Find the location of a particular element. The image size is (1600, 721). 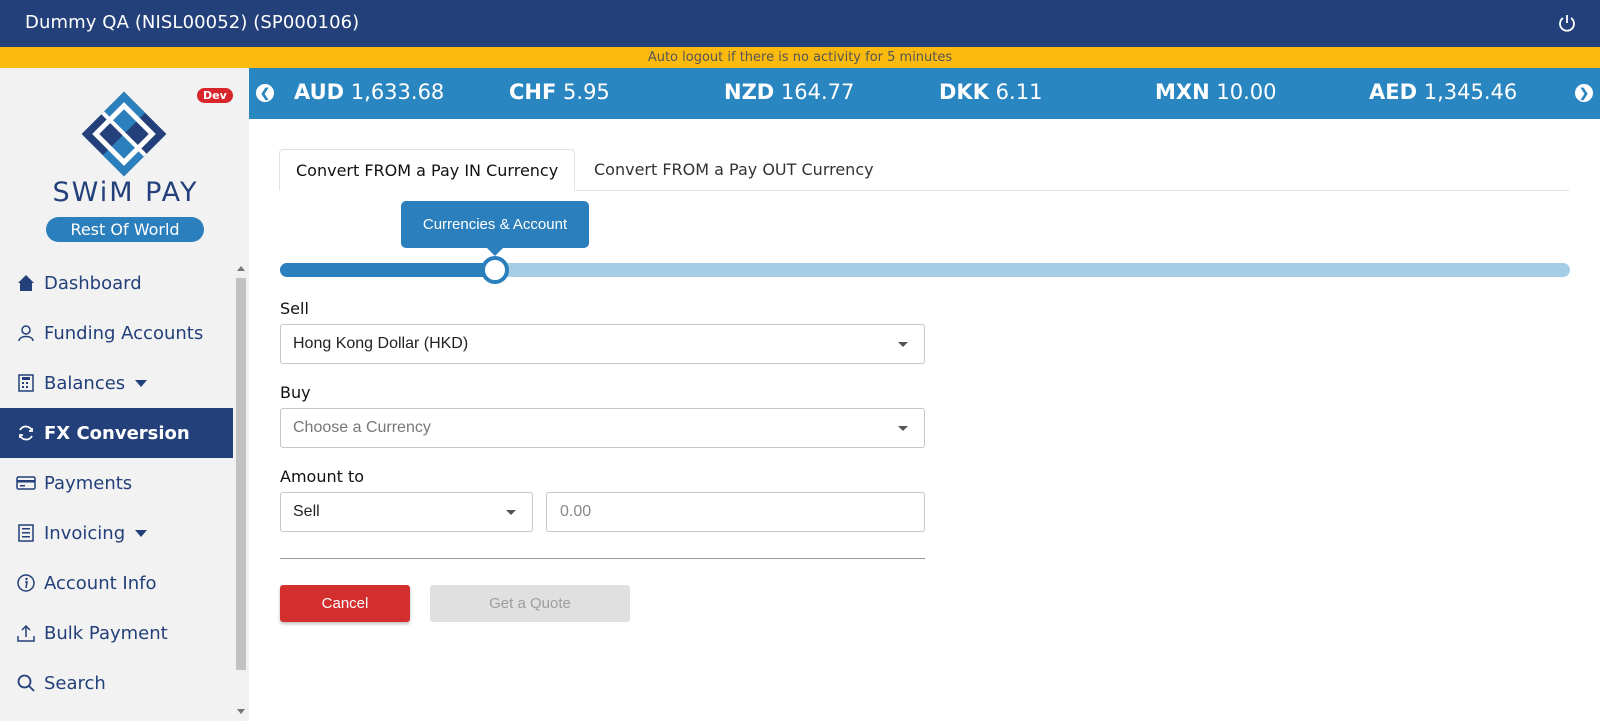

sidebar-item-account-info: Account Info is located at coordinates (116, 583).